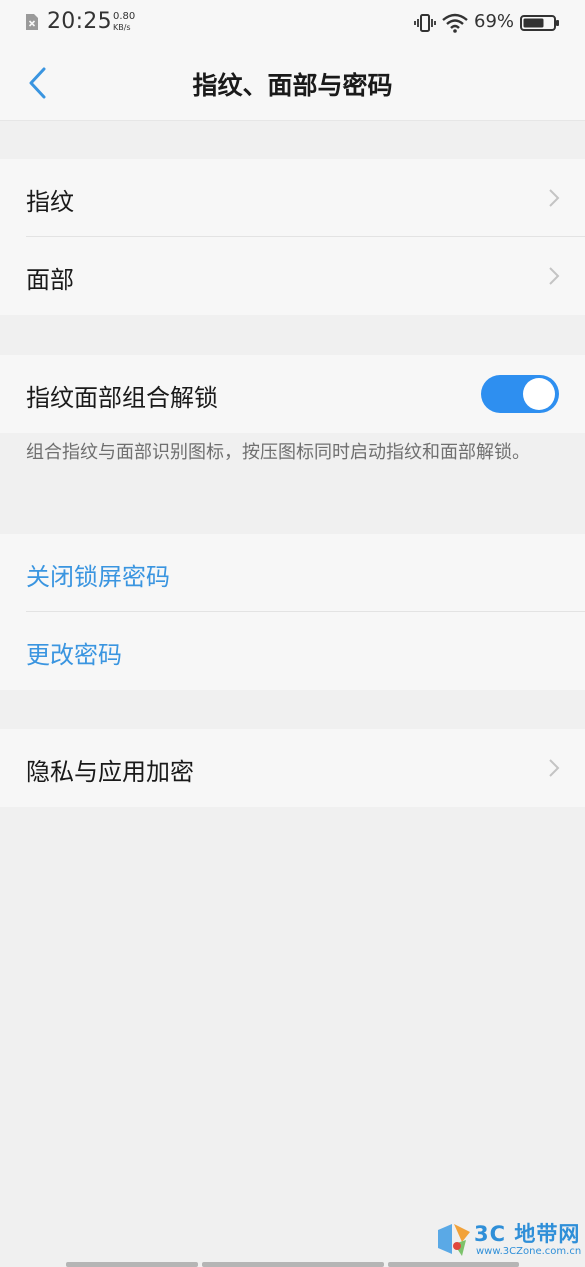  Describe the element at coordinates (292, 651) in the screenshot. I see `change-password-row: 更改密码` at that location.